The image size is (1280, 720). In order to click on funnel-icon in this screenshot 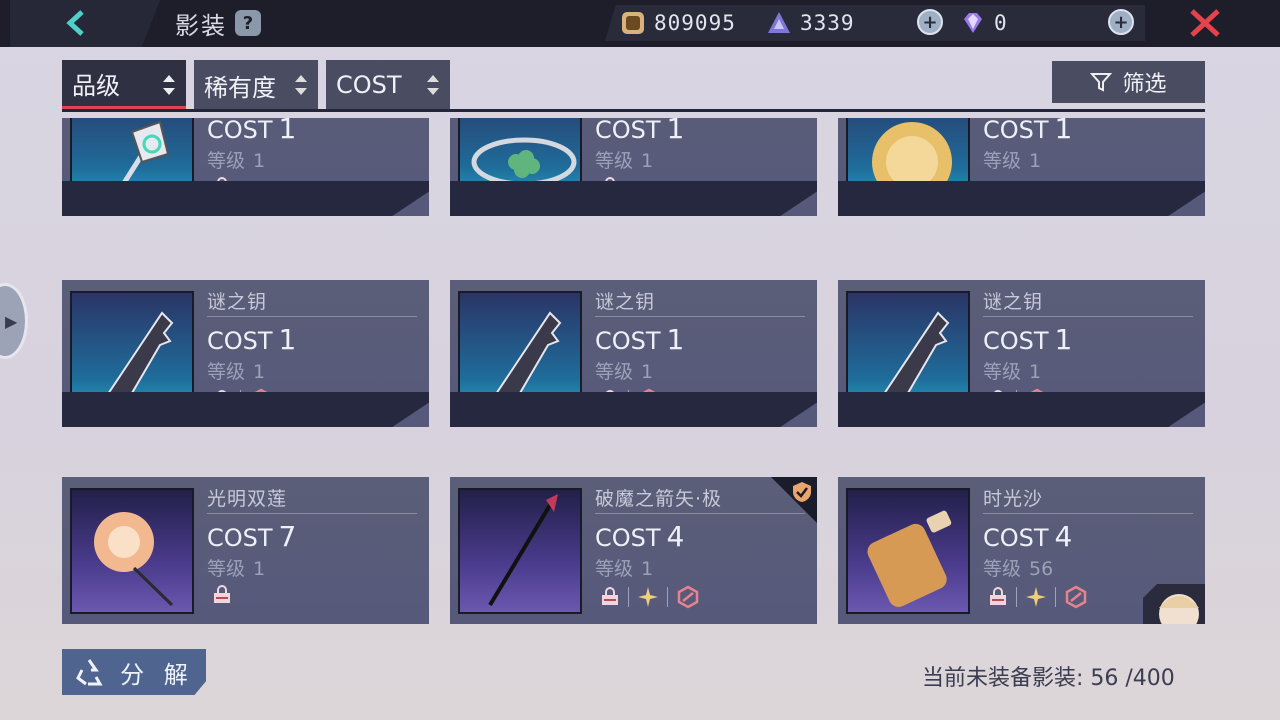, I will do `click(1101, 82)`.